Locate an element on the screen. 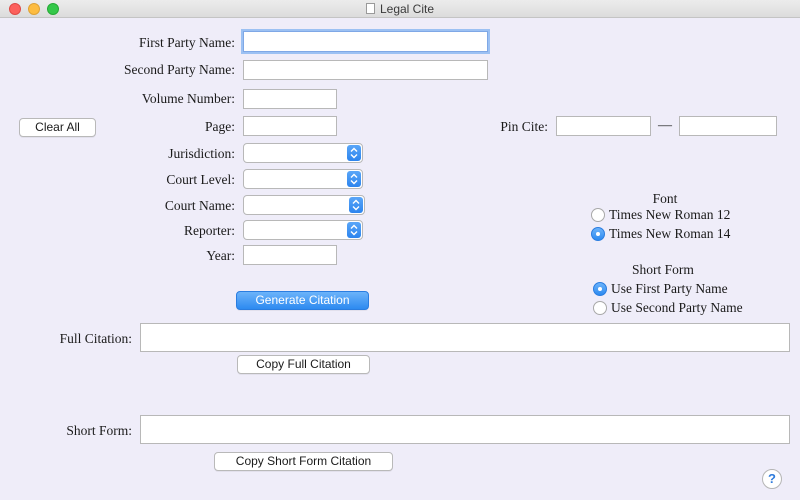 This screenshot has height=500, width=800. full-citation-label: Full Citation: is located at coordinates (95, 338).